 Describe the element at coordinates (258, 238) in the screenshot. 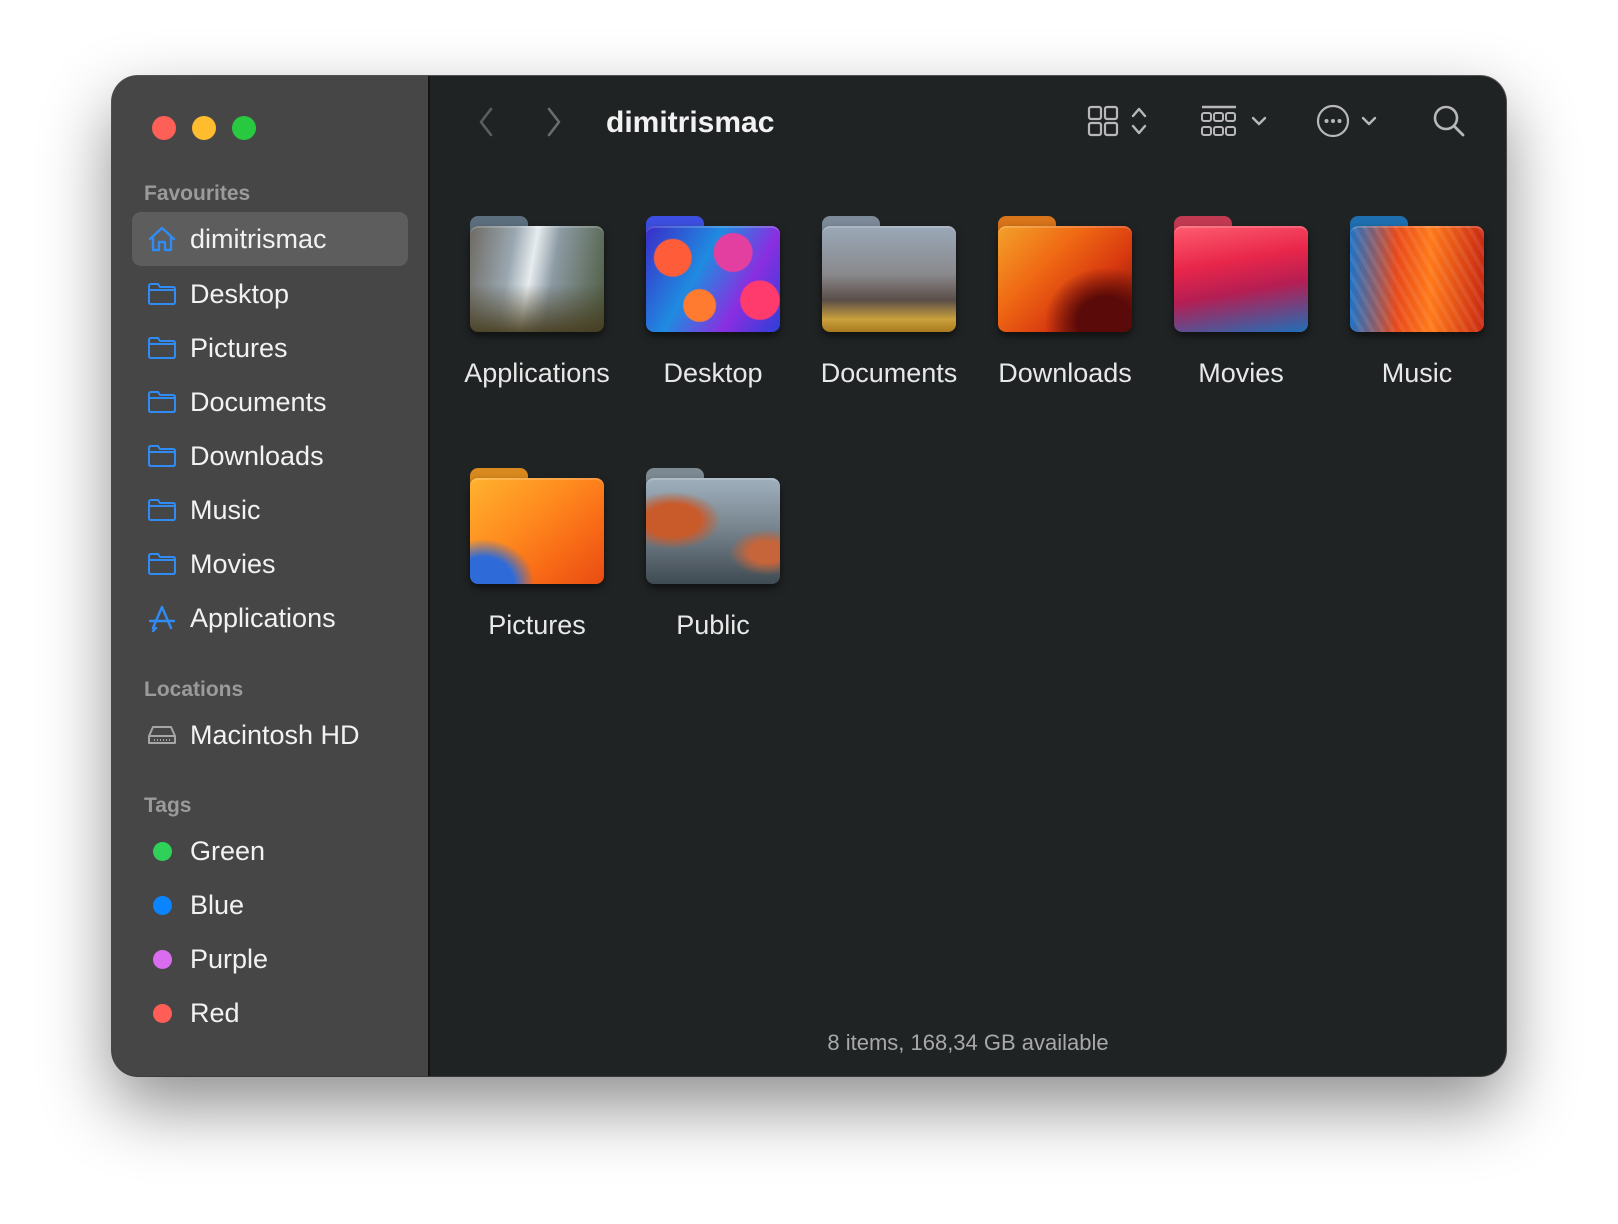

I see `sidebar-item-label: dimitrismac` at that location.